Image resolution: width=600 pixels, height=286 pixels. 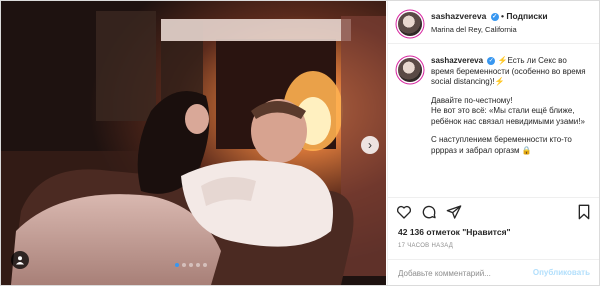 I want to click on likes-count: 42 136 отметок "Нравится", so click(x=454, y=232).